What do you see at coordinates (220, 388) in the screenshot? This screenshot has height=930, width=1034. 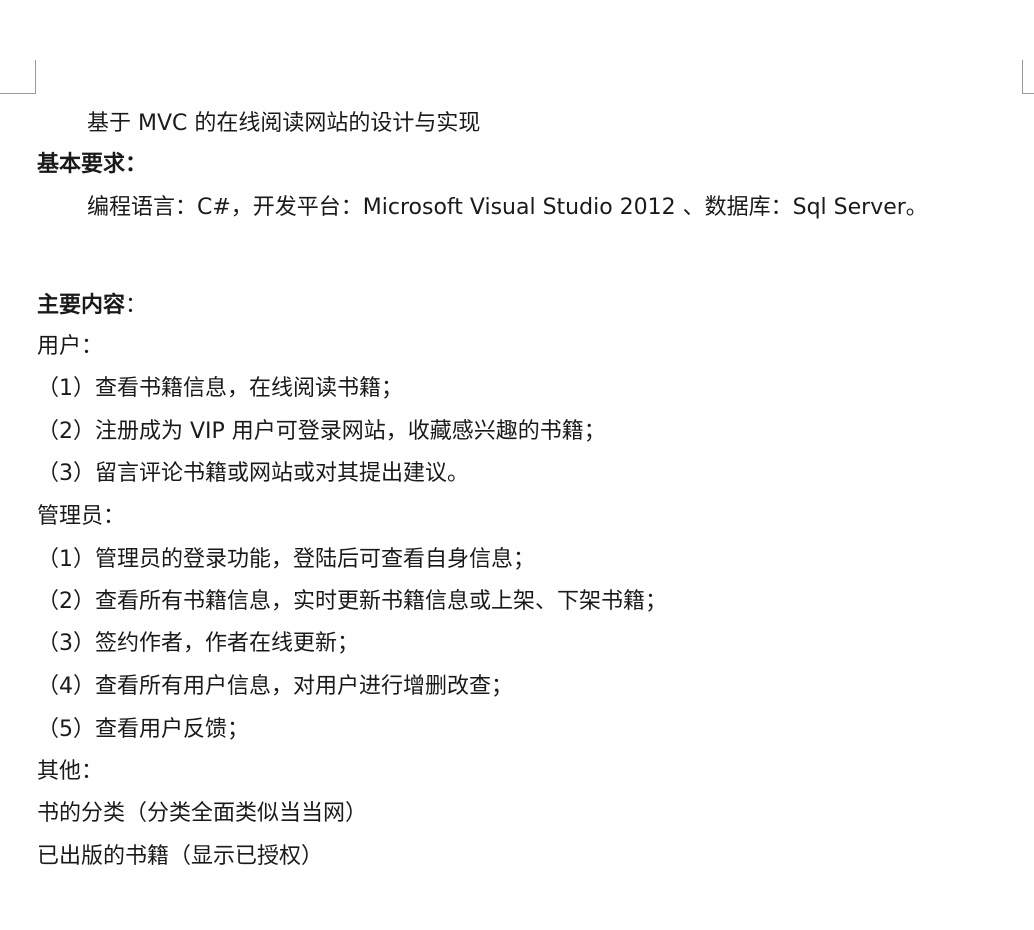 I see `user-item: （1）查看书籍信息，在线阅读书籍；` at bounding box center [220, 388].